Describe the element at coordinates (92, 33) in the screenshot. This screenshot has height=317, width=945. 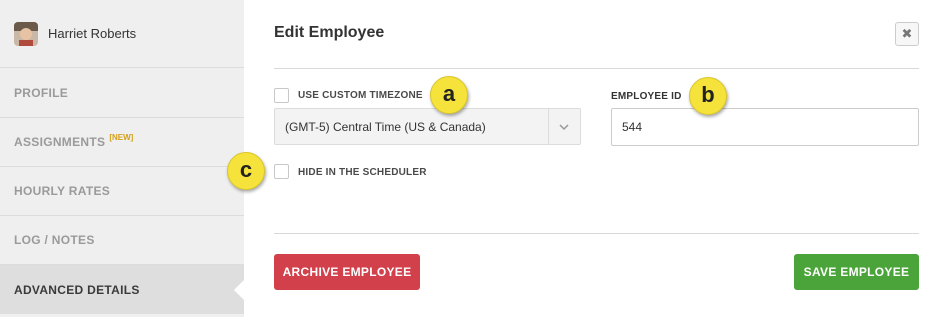
I see `user-name: Harriet Roberts` at that location.